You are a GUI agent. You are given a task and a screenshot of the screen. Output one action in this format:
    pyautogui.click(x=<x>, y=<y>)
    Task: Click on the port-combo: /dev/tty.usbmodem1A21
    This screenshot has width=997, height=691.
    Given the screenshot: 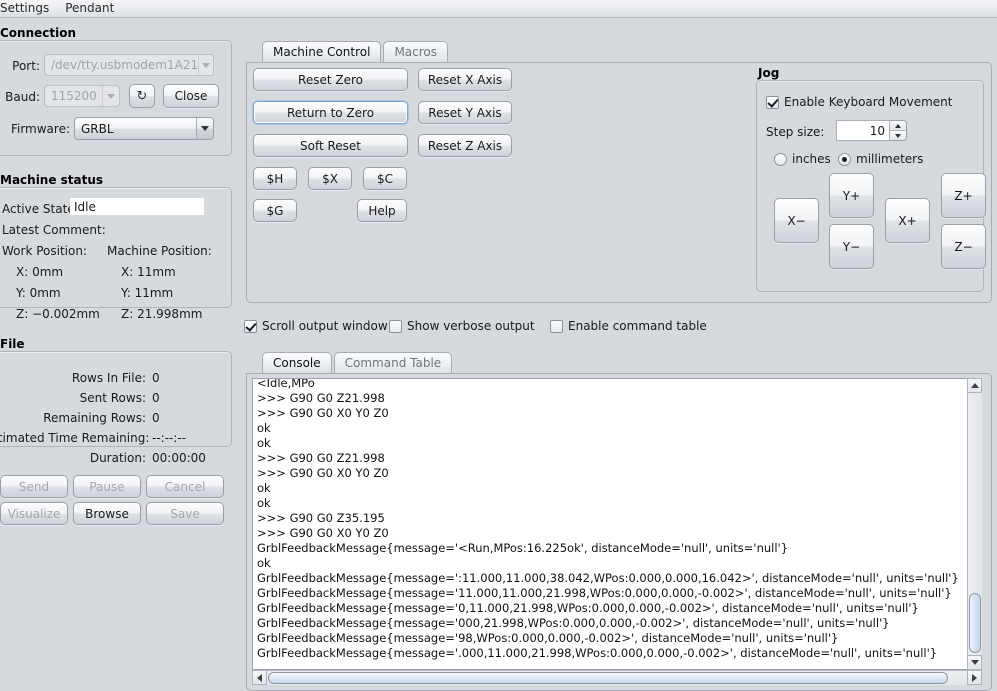 What is the action you would take?
    pyautogui.click(x=129, y=65)
    